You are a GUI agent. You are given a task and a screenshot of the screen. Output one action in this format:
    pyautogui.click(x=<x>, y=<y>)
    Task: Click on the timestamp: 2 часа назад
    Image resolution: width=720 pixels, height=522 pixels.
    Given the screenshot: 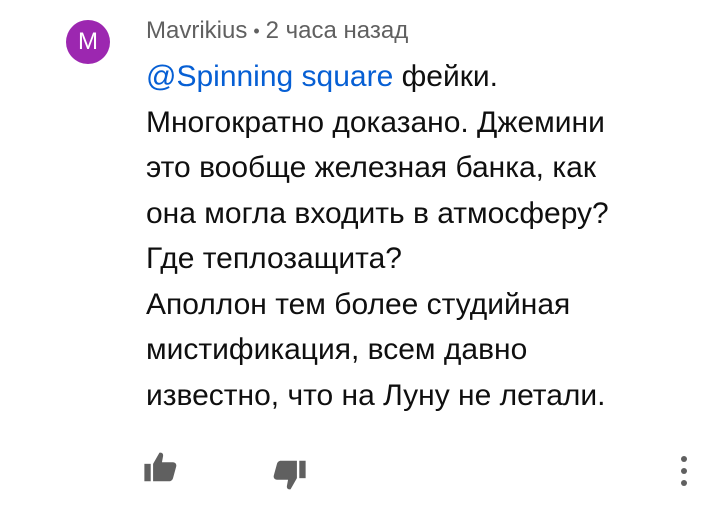 What is the action you would take?
    pyautogui.click(x=337, y=31)
    